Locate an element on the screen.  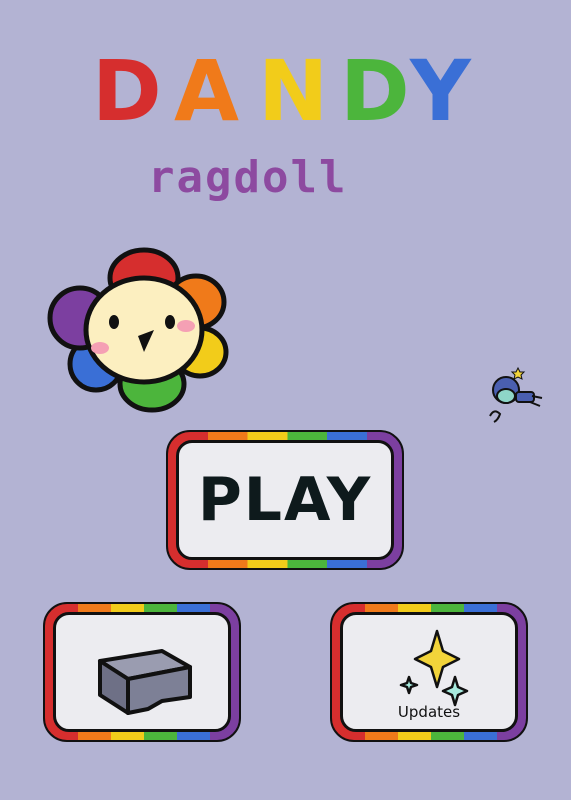
box-button is located at coordinates (142, 672).